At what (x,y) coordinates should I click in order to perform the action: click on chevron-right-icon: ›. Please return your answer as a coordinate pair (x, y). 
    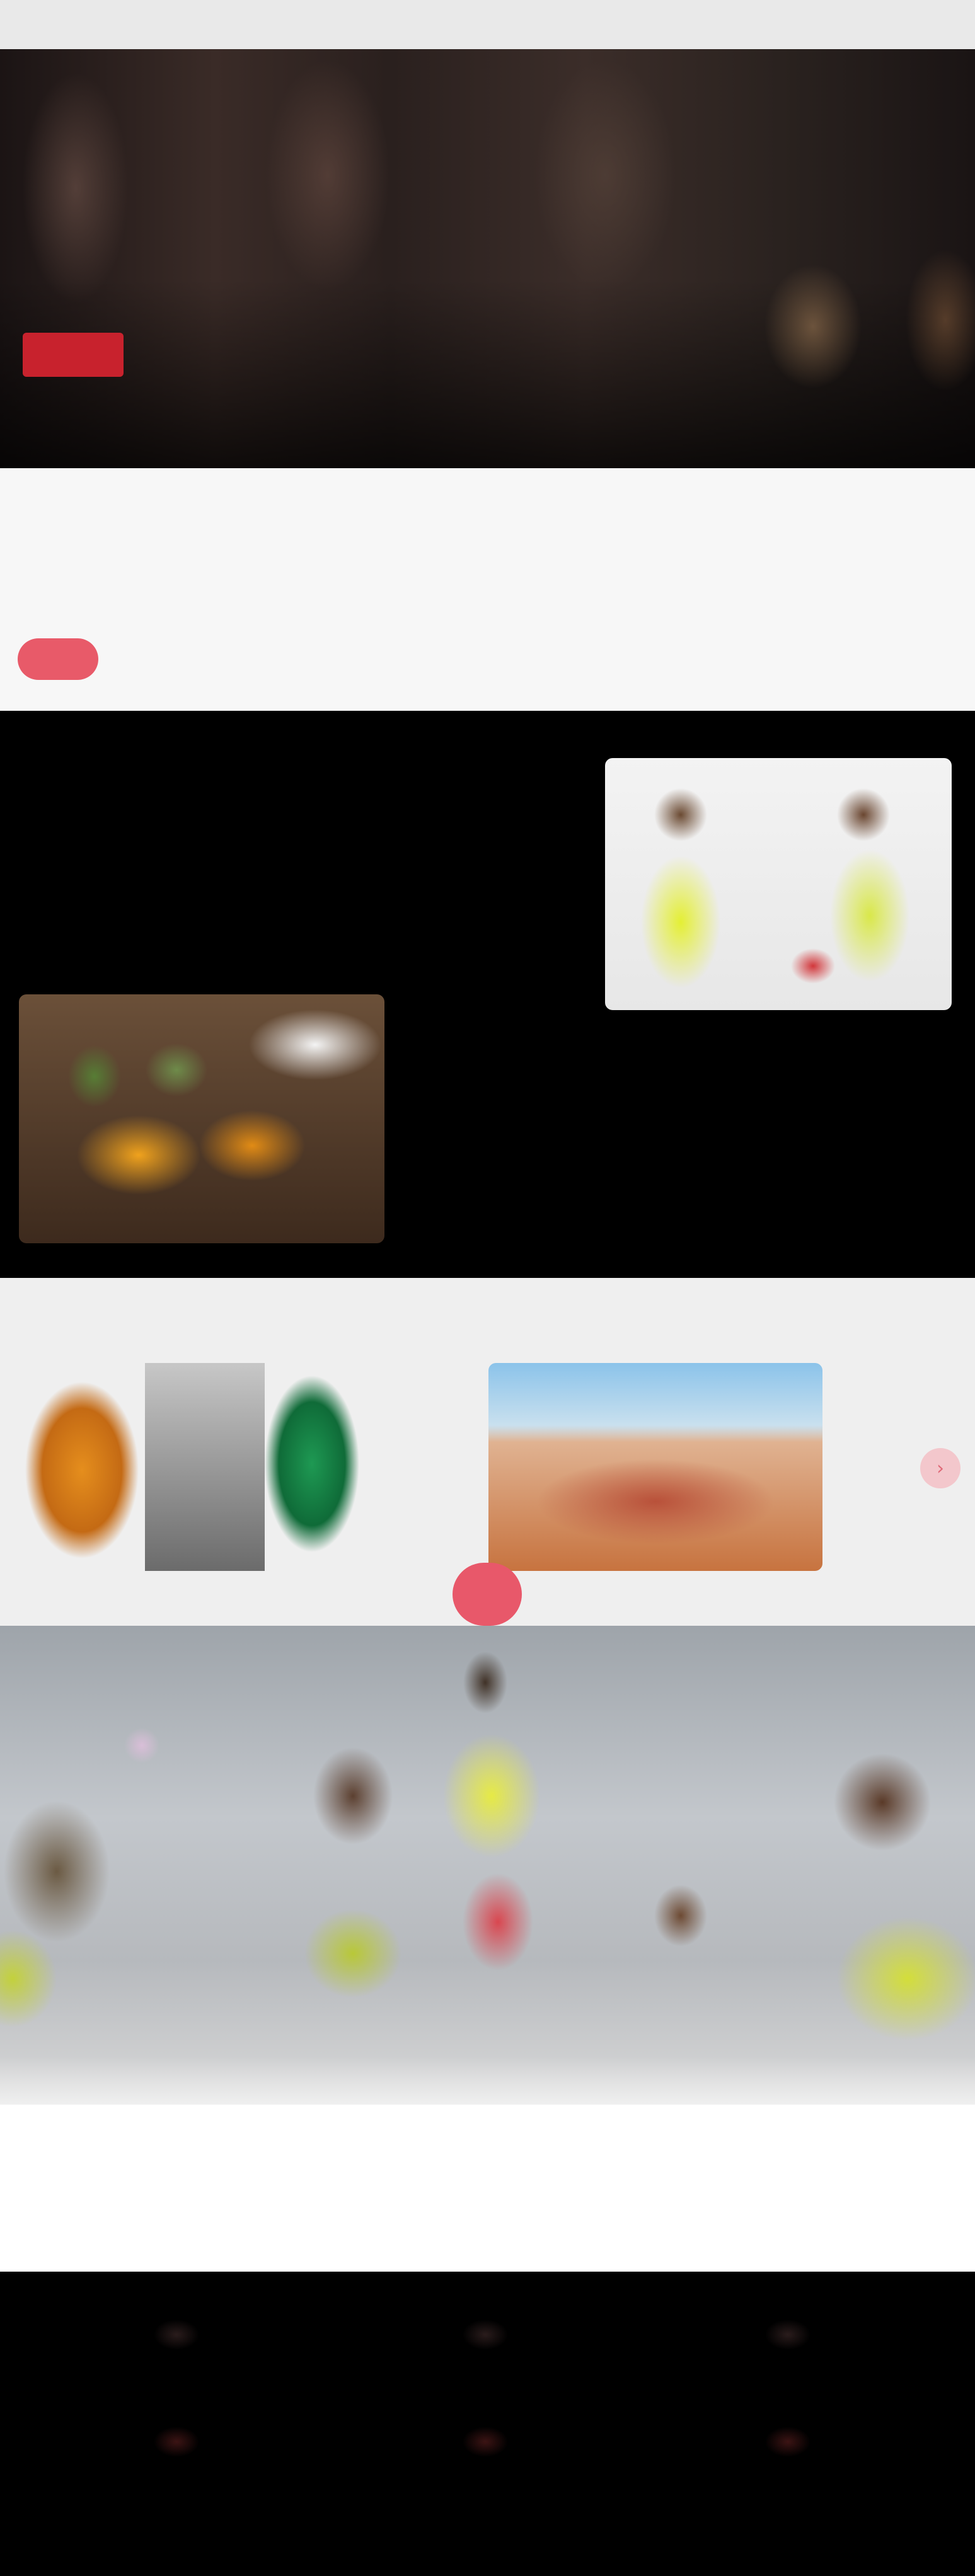
    Looking at the image, I should click on (940, 1468).